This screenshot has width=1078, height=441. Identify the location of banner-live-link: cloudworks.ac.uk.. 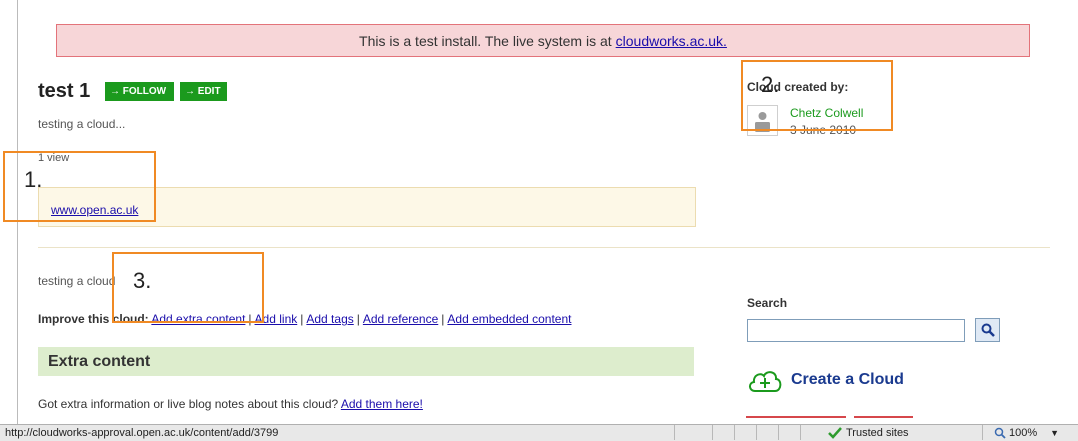
(671, 41).